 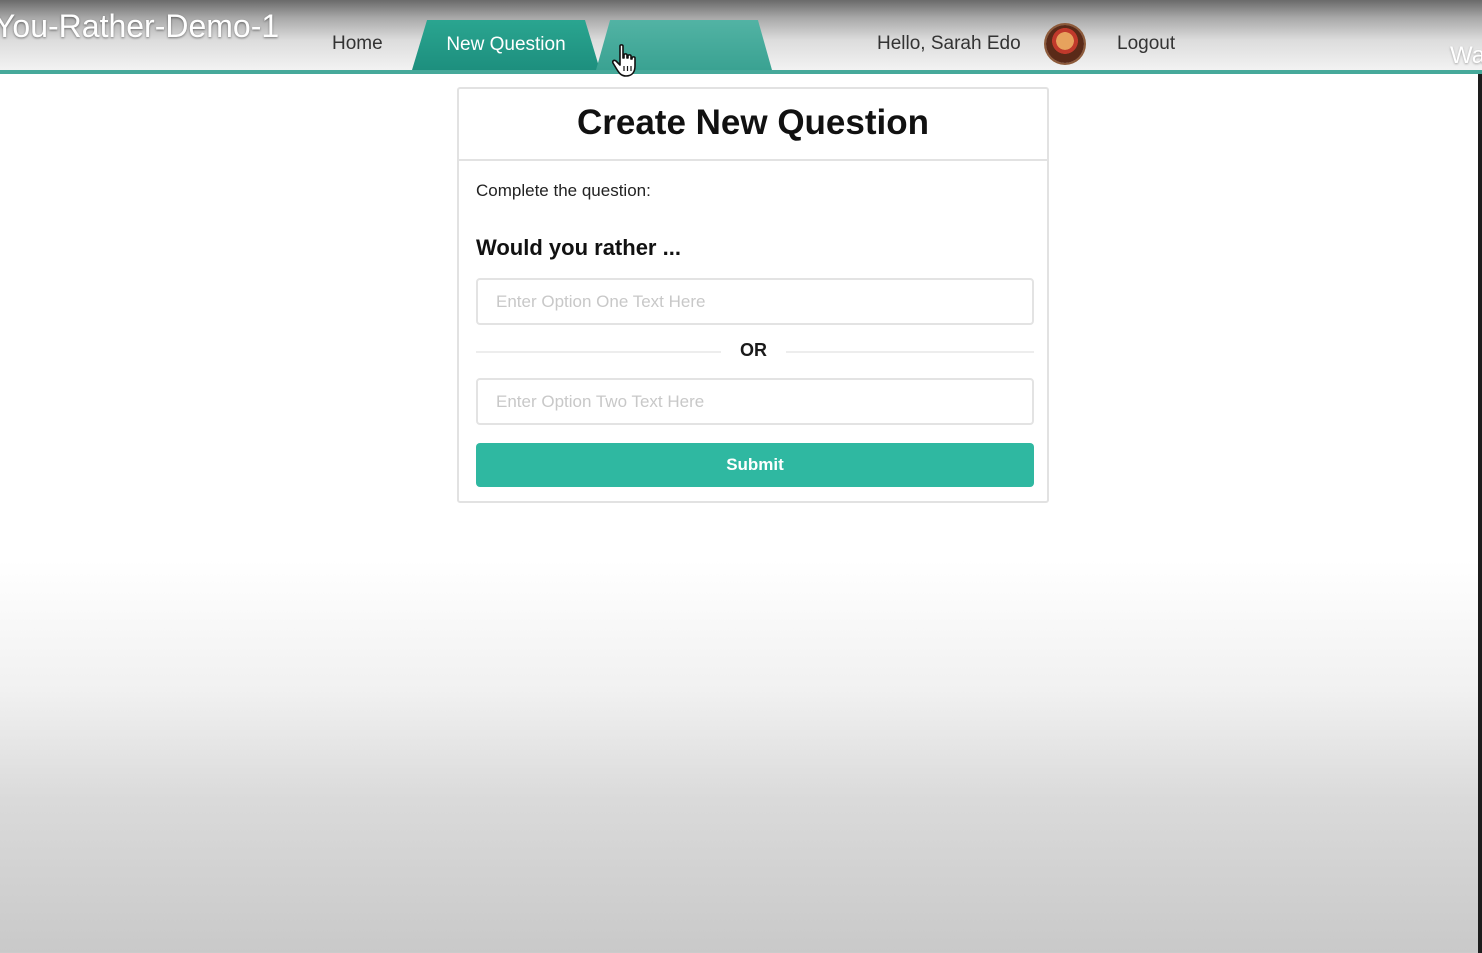 I want to click on instruction-label: Complete the question:, so click(x=563, y=190).